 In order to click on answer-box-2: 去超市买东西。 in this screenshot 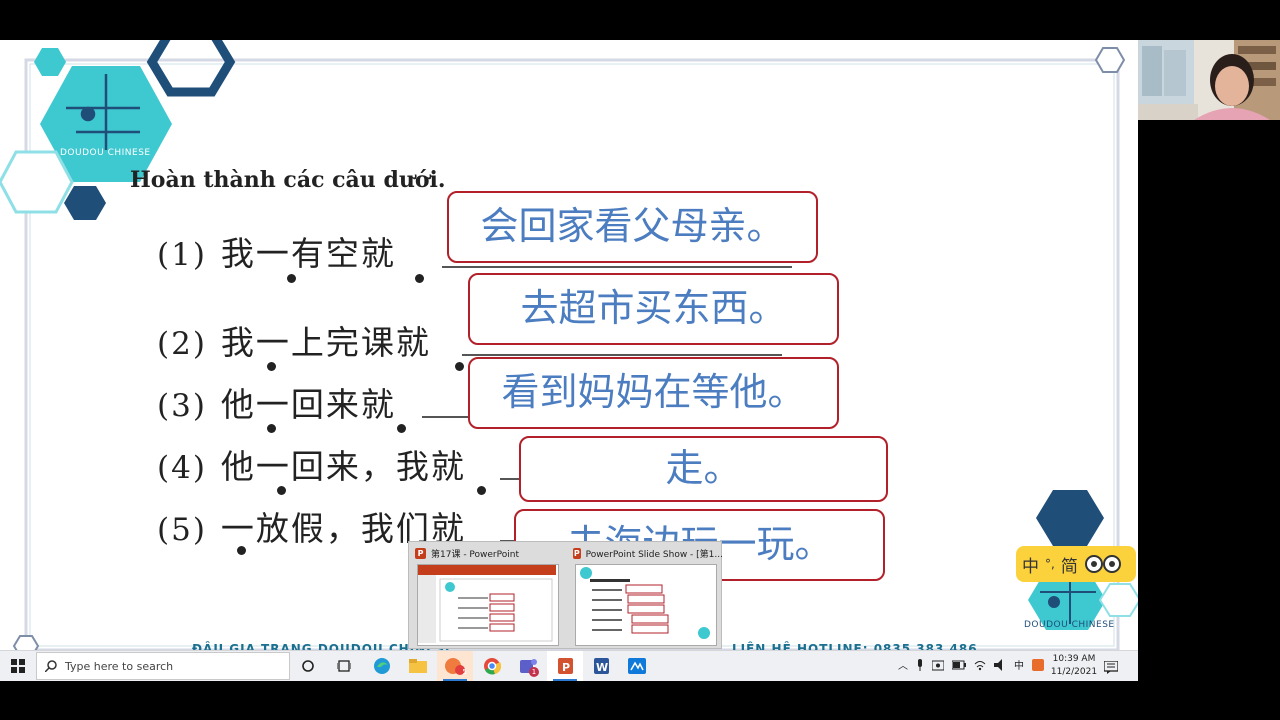, I will do `click(653, 309)`.